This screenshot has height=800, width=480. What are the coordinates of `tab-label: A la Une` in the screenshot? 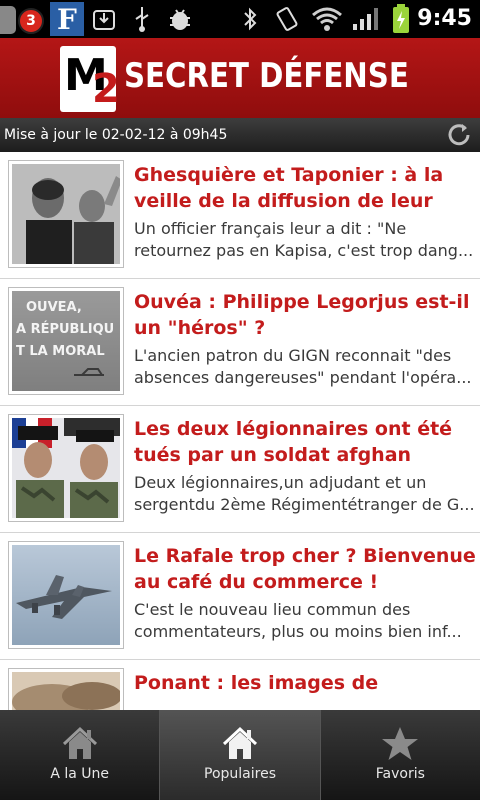 It's located at (79, 774).